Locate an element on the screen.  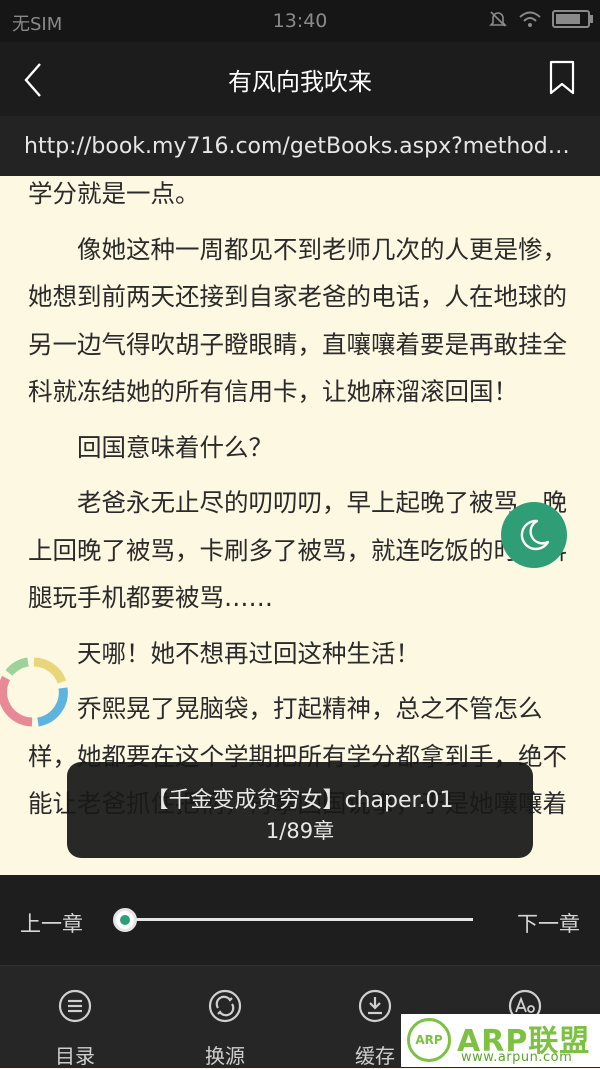
list-icon is located at coordinates (75, 1006).